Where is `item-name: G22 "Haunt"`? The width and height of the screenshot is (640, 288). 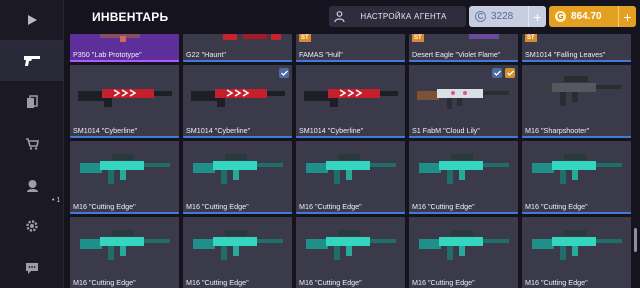
item-name: G22 "Haunt" is located at coordinates (206, 54).